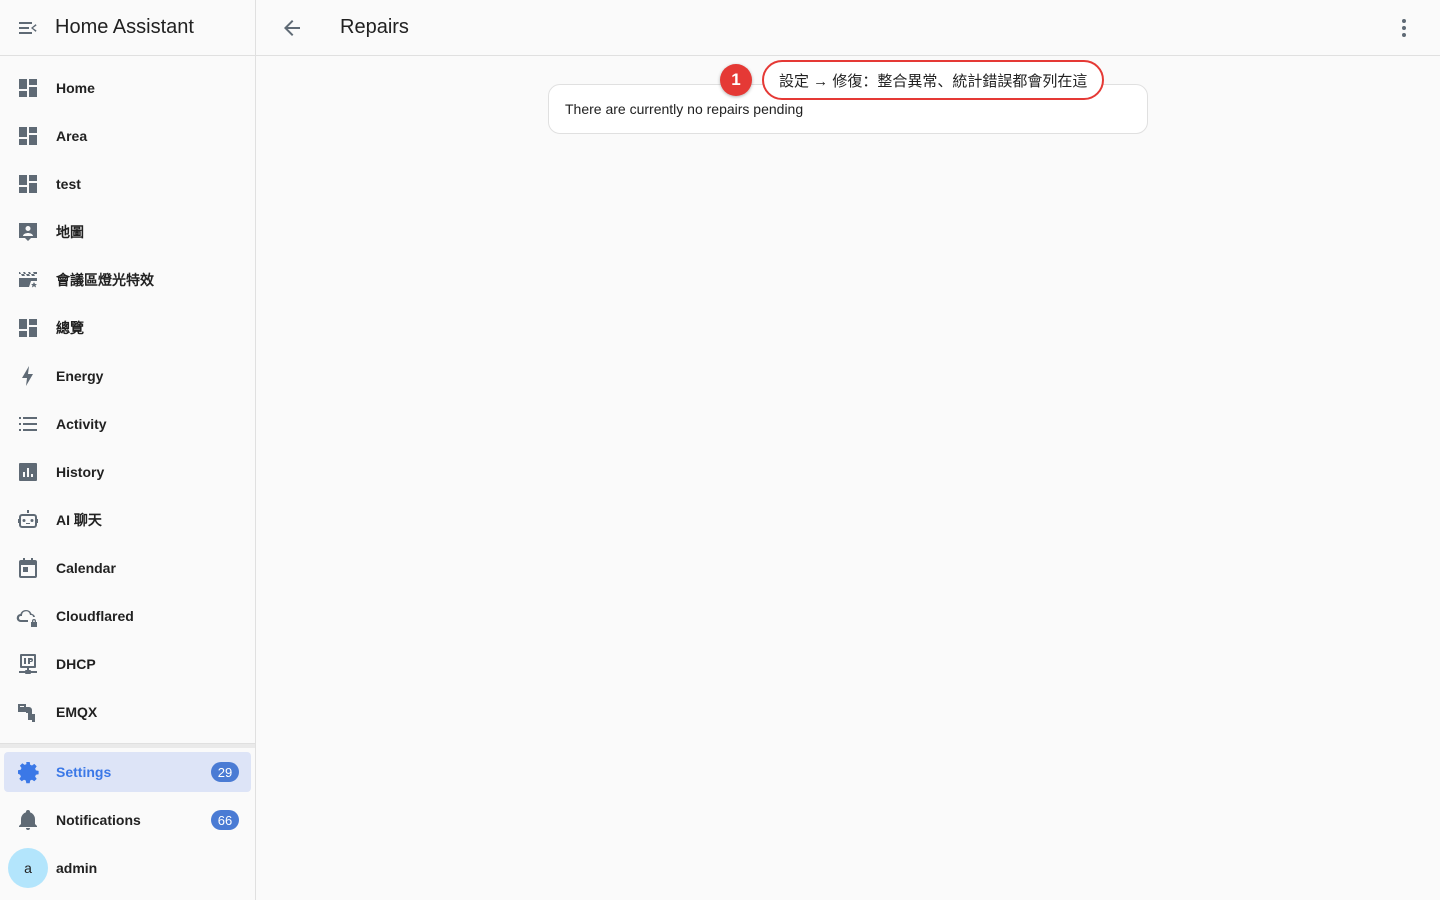  I want to click on sidebar-item-label: EMQX, so click(77, 712).